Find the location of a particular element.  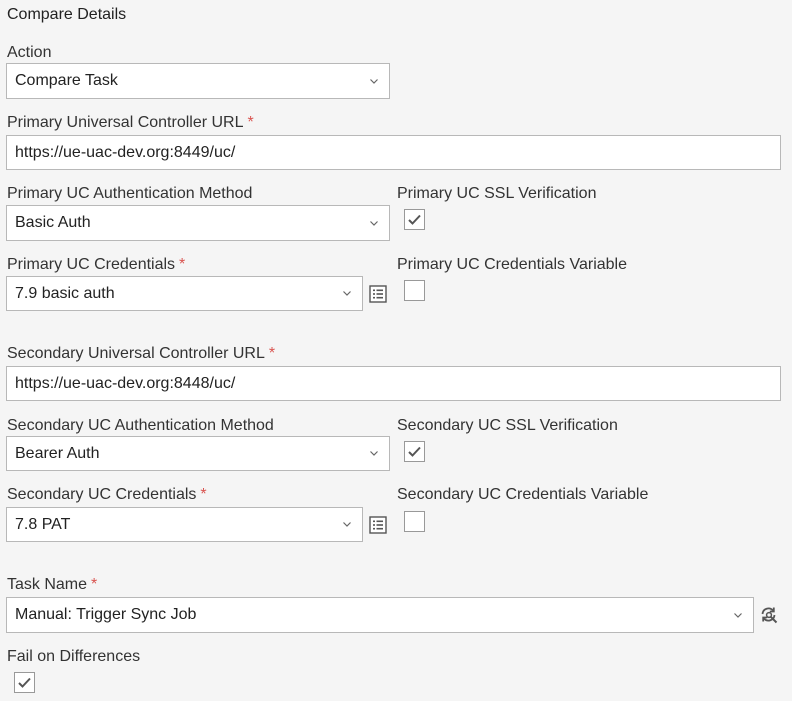

secondary-url-input: https://ue-uac-dev.org:8448/uc/ is located at coordinates (393, 383).